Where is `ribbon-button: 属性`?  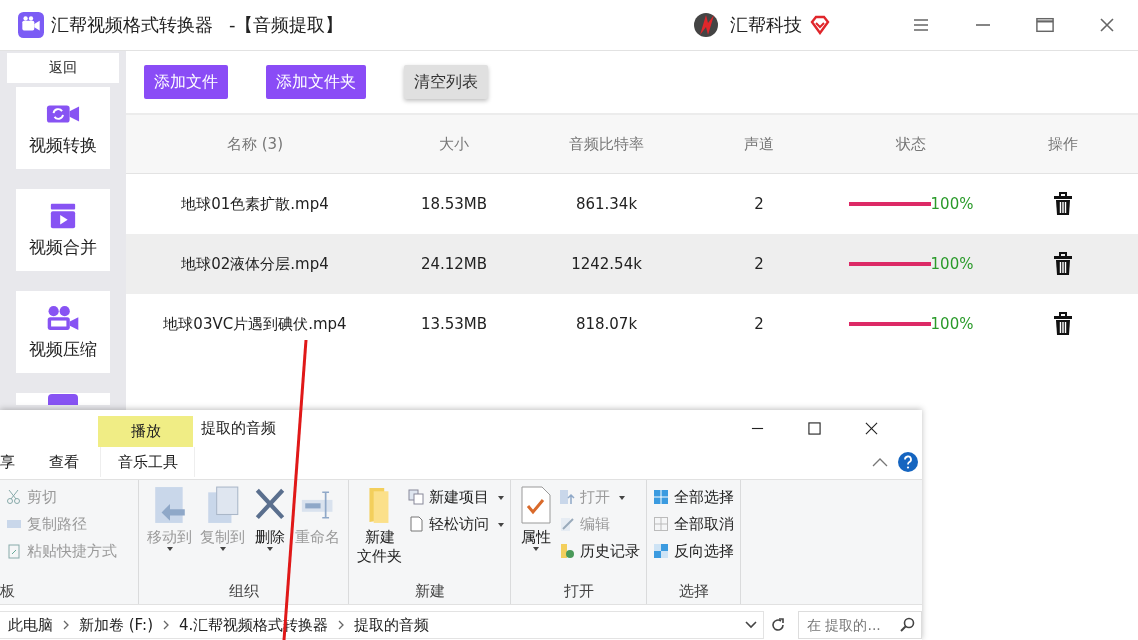
ribbon-button: 属性 is located at coordinates (536, 533).